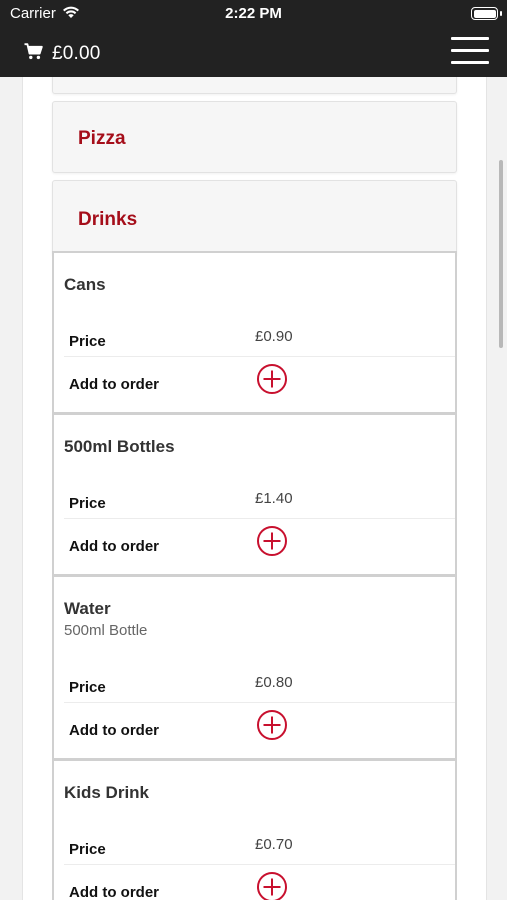 Image resolution: width=507 pixels, height=900 pixels. What do you see at coordinates (108, 219) in the screenshot?
I see `category-title: Drinks` at bounding box center [108, 219].